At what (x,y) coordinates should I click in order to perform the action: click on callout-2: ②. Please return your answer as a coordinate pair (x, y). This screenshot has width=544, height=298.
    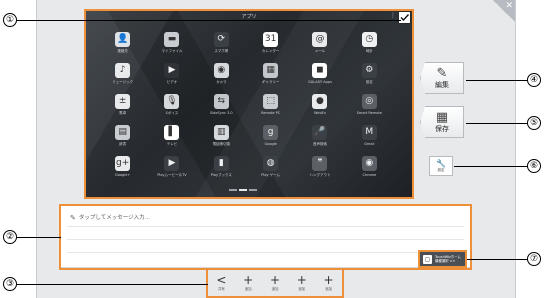
    Looking at the image, I should click on (10, 237).